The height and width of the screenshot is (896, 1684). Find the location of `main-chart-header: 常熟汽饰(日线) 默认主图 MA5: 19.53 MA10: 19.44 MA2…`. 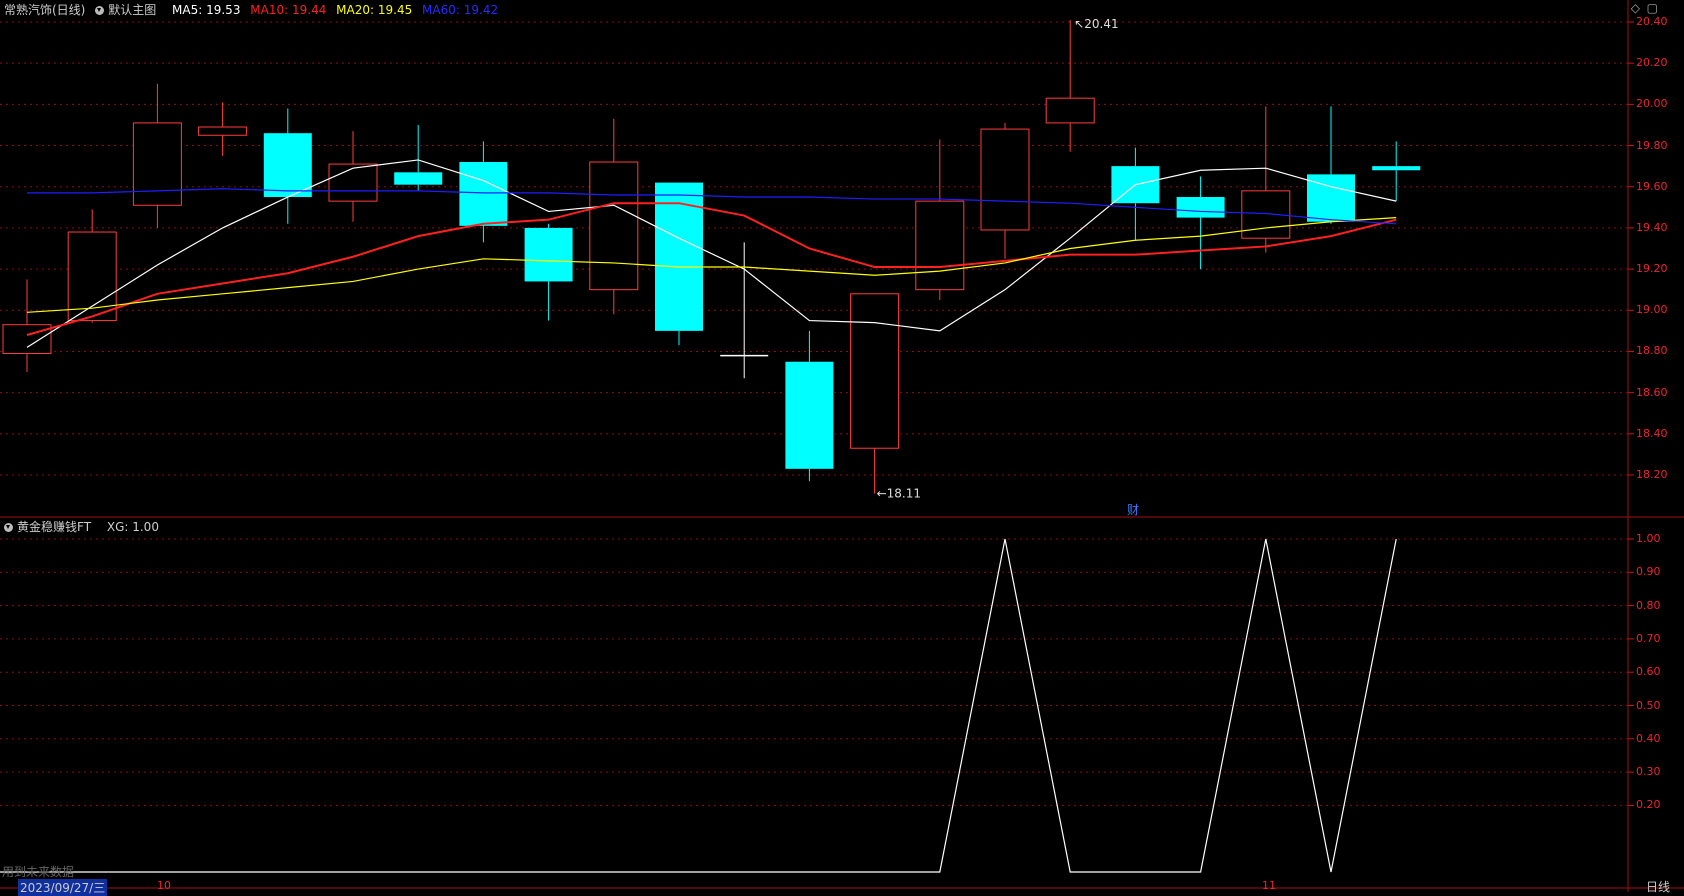

main-chart-header: 常熟汽饰(日线) 默认主图 MA5: 19.53 MA10: 19.44 MA2… is located at coordinates (254, 9).